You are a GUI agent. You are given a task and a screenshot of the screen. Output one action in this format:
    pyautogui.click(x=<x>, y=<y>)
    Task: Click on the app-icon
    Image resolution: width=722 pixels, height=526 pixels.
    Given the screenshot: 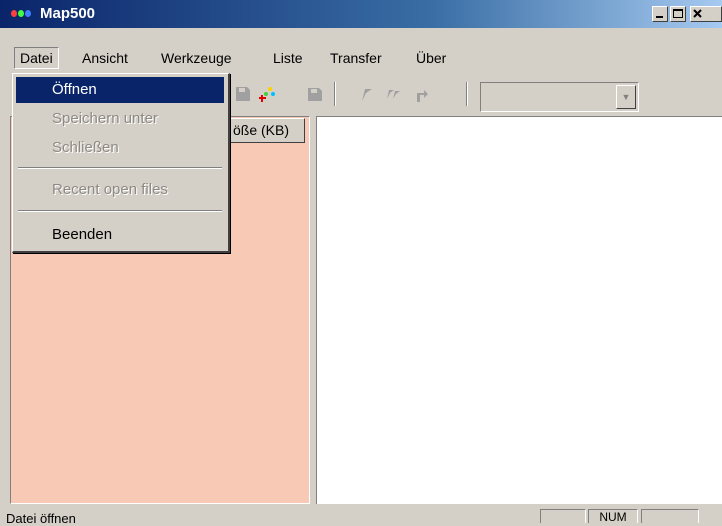 What is the action you would take?
    pyautogui.click(x=22, y=14)
    